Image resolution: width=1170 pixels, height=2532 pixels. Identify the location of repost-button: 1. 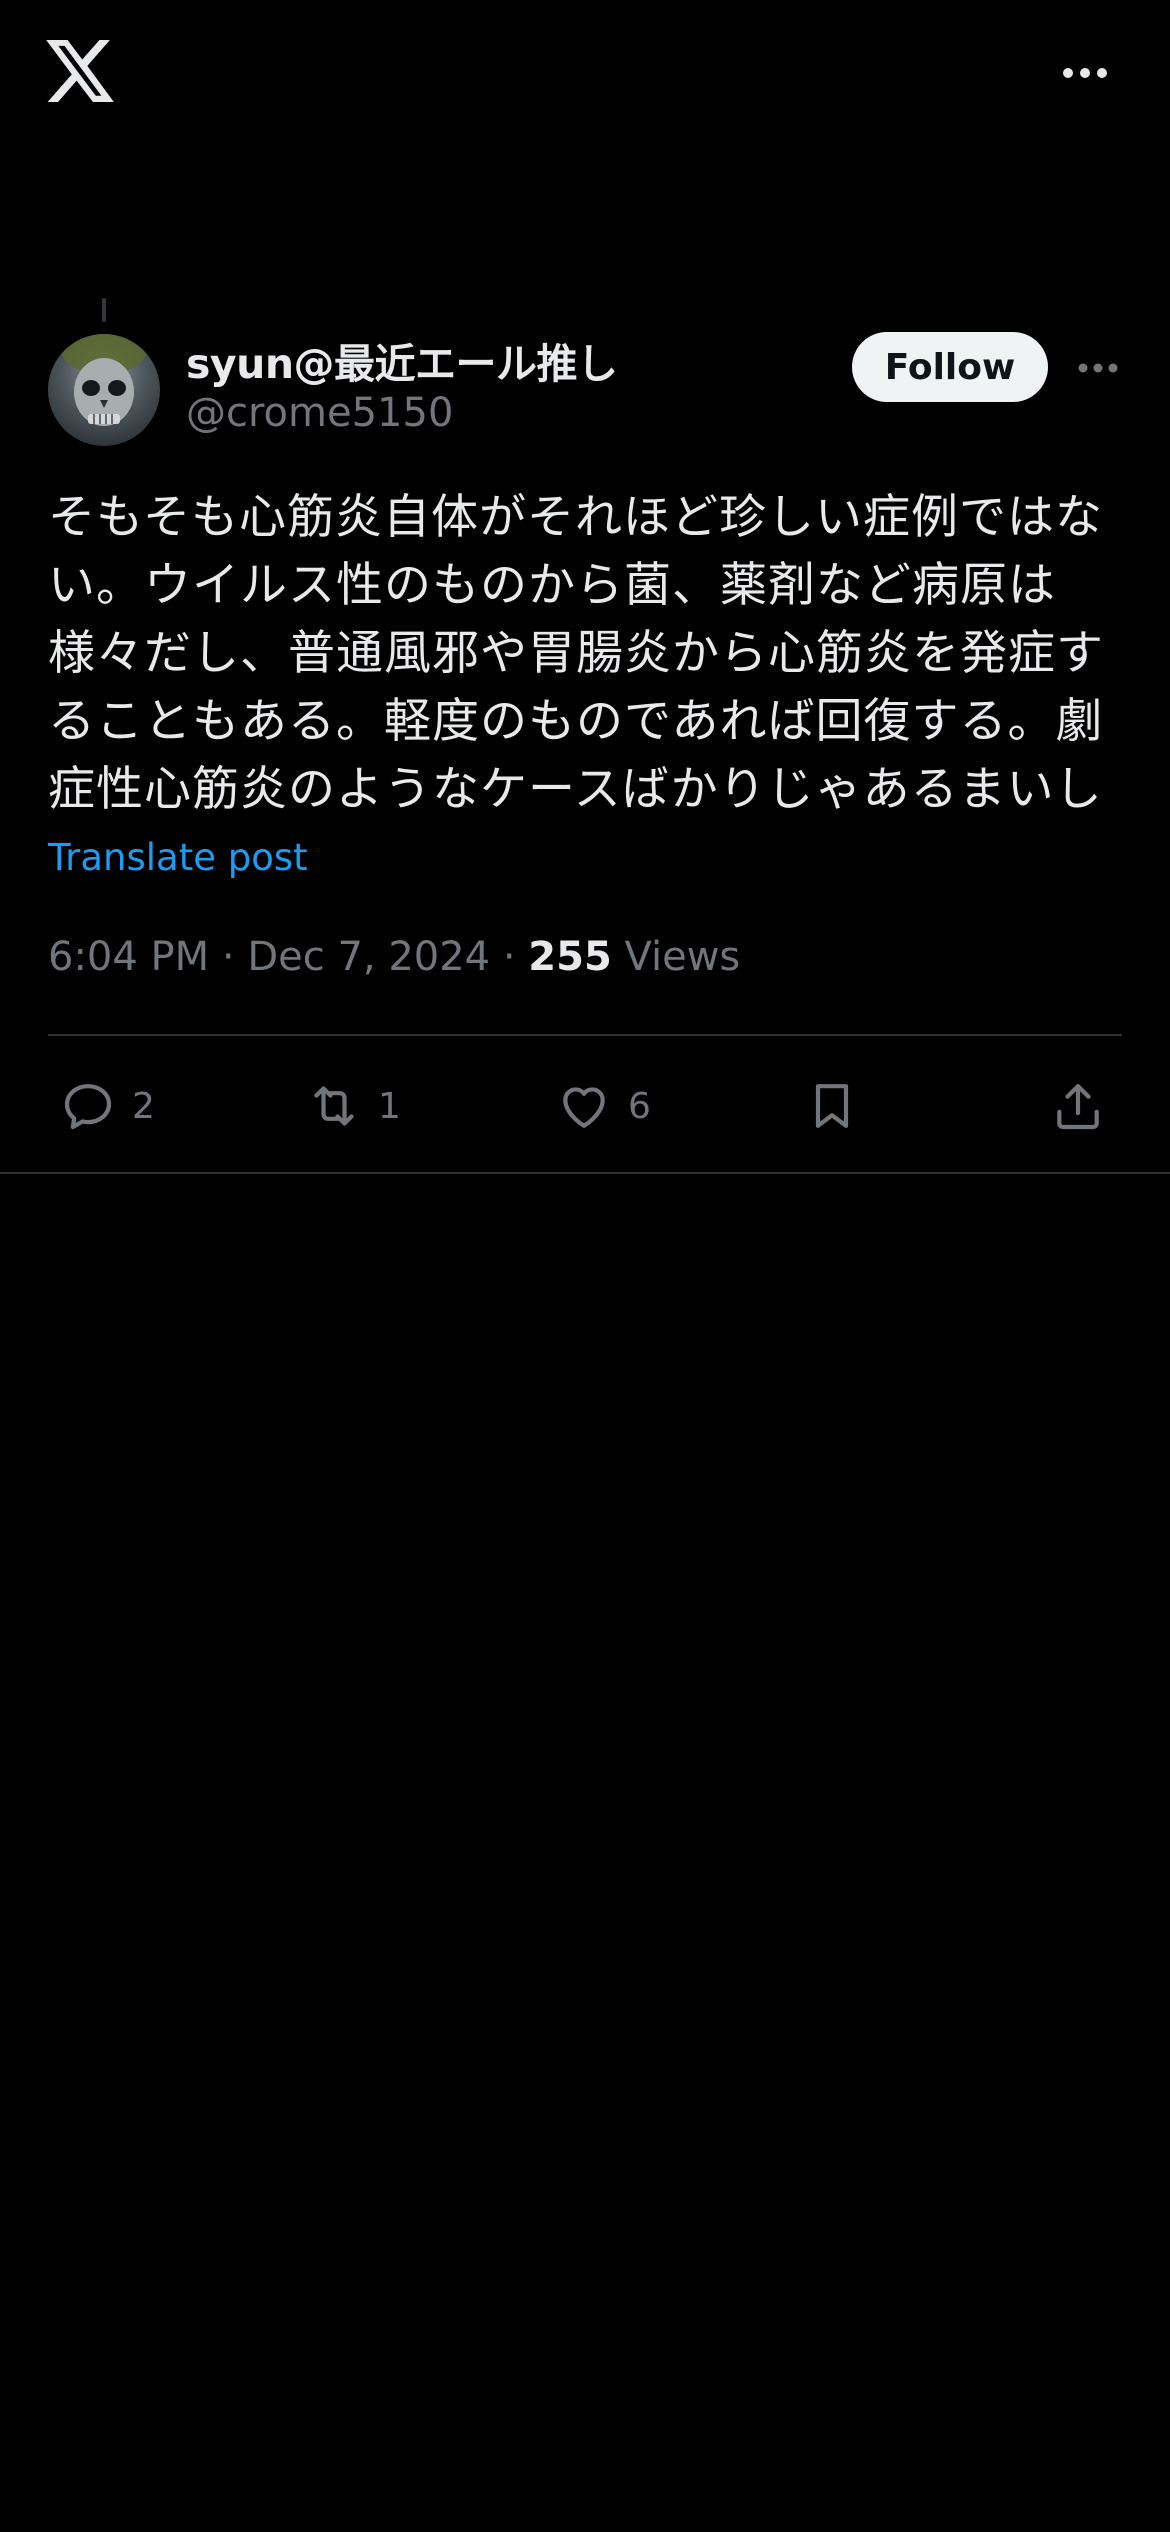
(353, 1106).